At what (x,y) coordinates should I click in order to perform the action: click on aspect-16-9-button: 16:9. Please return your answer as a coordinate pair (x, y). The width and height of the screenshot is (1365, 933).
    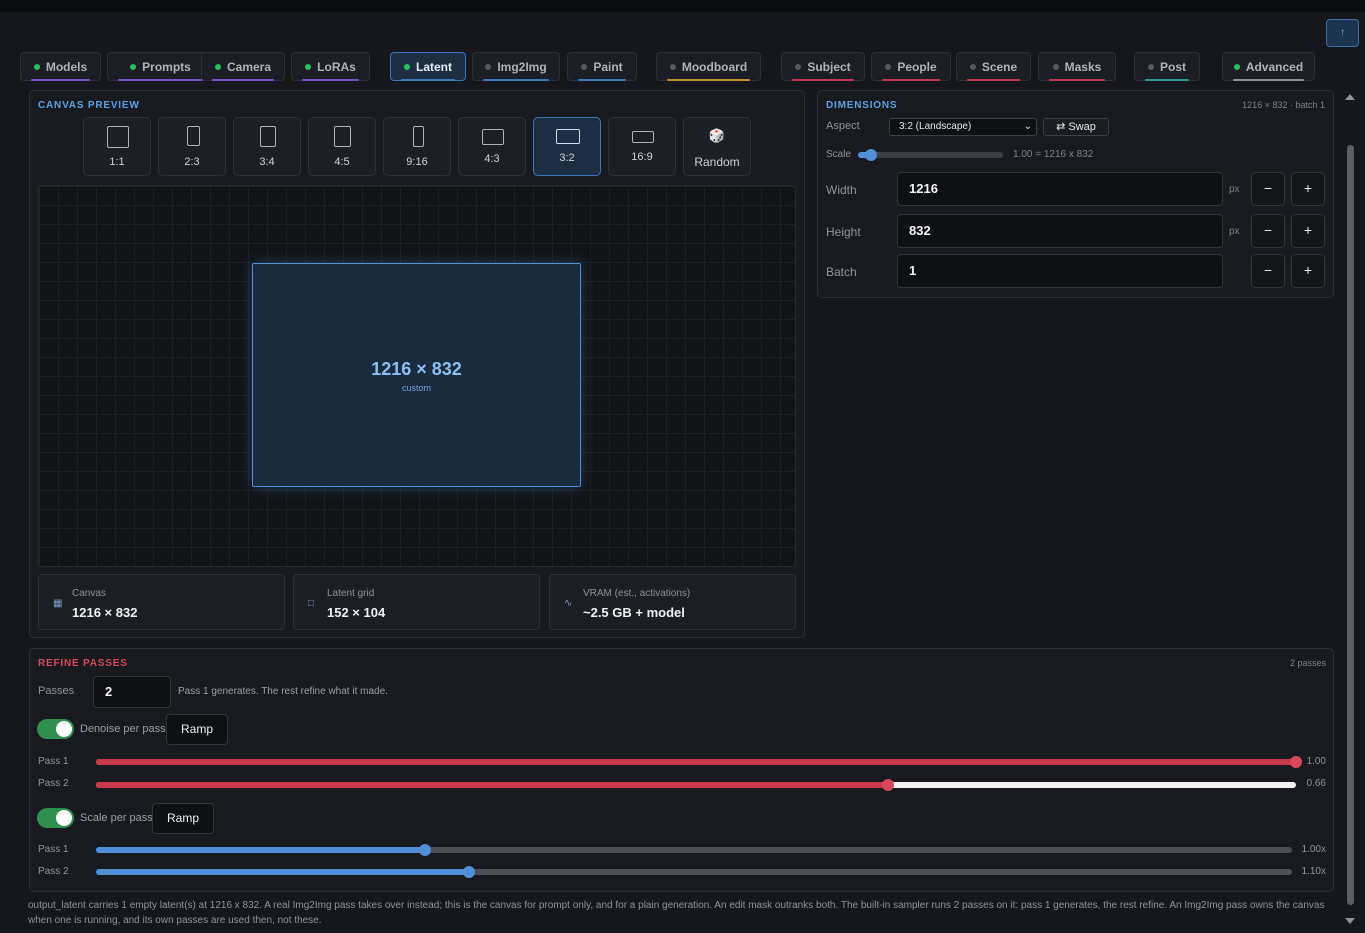
    Looking at the image, I should click on (642, 146).